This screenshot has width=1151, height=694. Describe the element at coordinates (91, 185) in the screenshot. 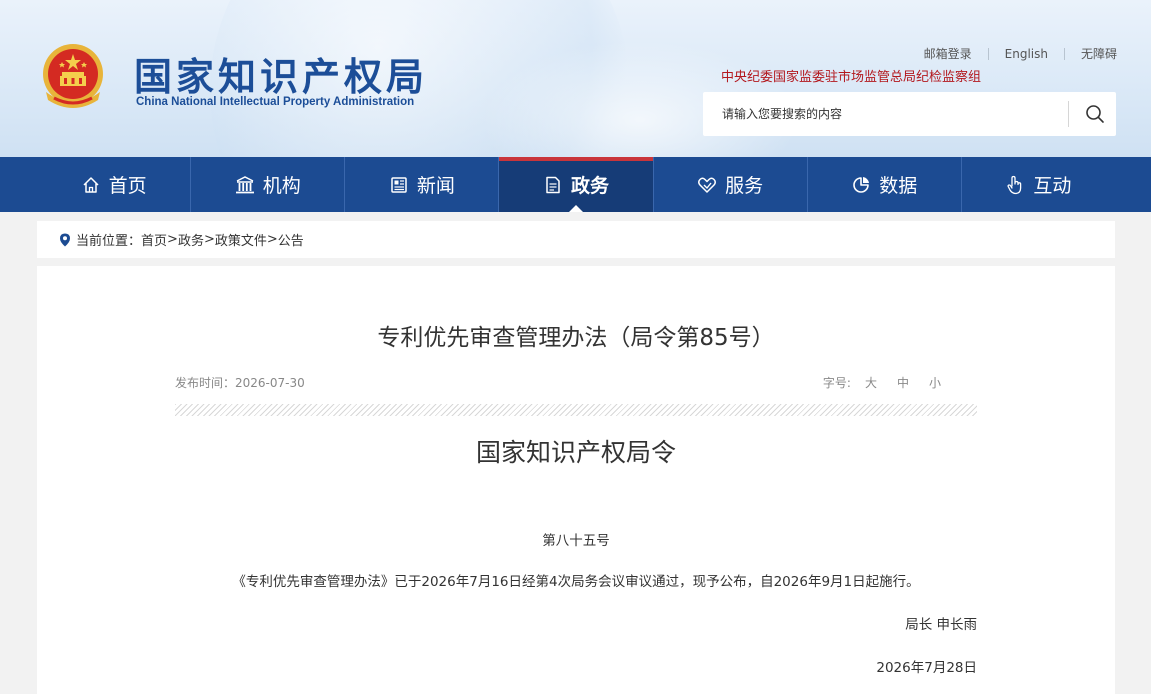

I see `home-icon` at that location.